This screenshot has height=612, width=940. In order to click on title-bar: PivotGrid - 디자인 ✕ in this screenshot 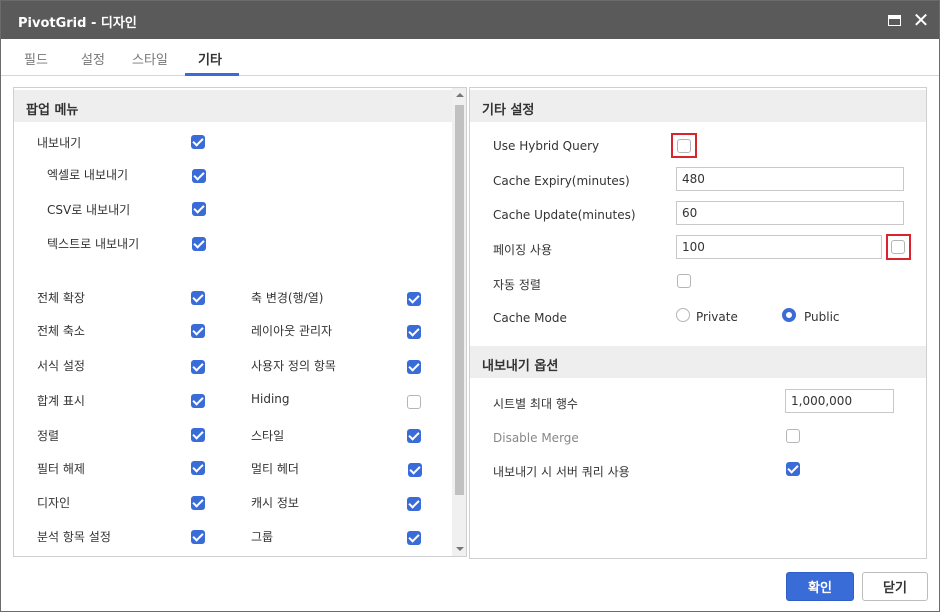, I will do `click(470, 20)`.